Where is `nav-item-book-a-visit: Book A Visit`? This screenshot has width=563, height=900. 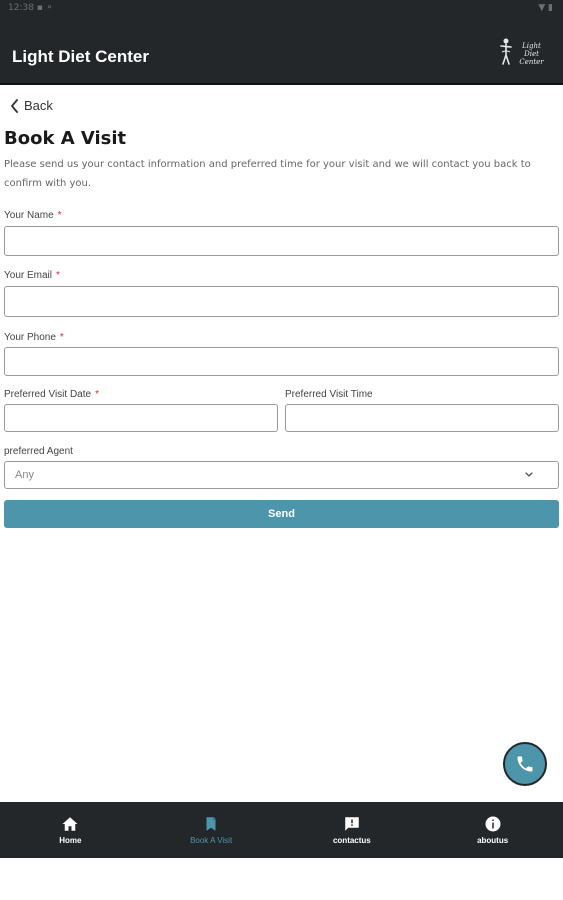 nav-item-book-a-visit: Book A Visit is located at coordinates (211, 830).